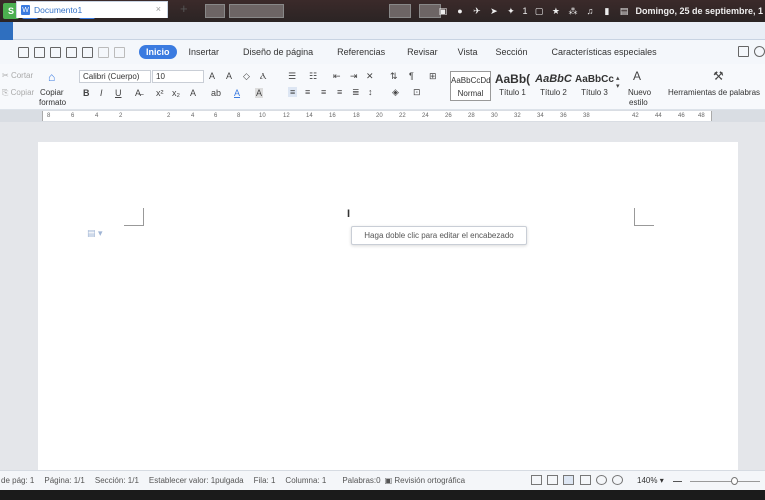  Describe the element at coordinates (493, 11) in the screenshot. I see `telegram-icon: ➤` at that location.